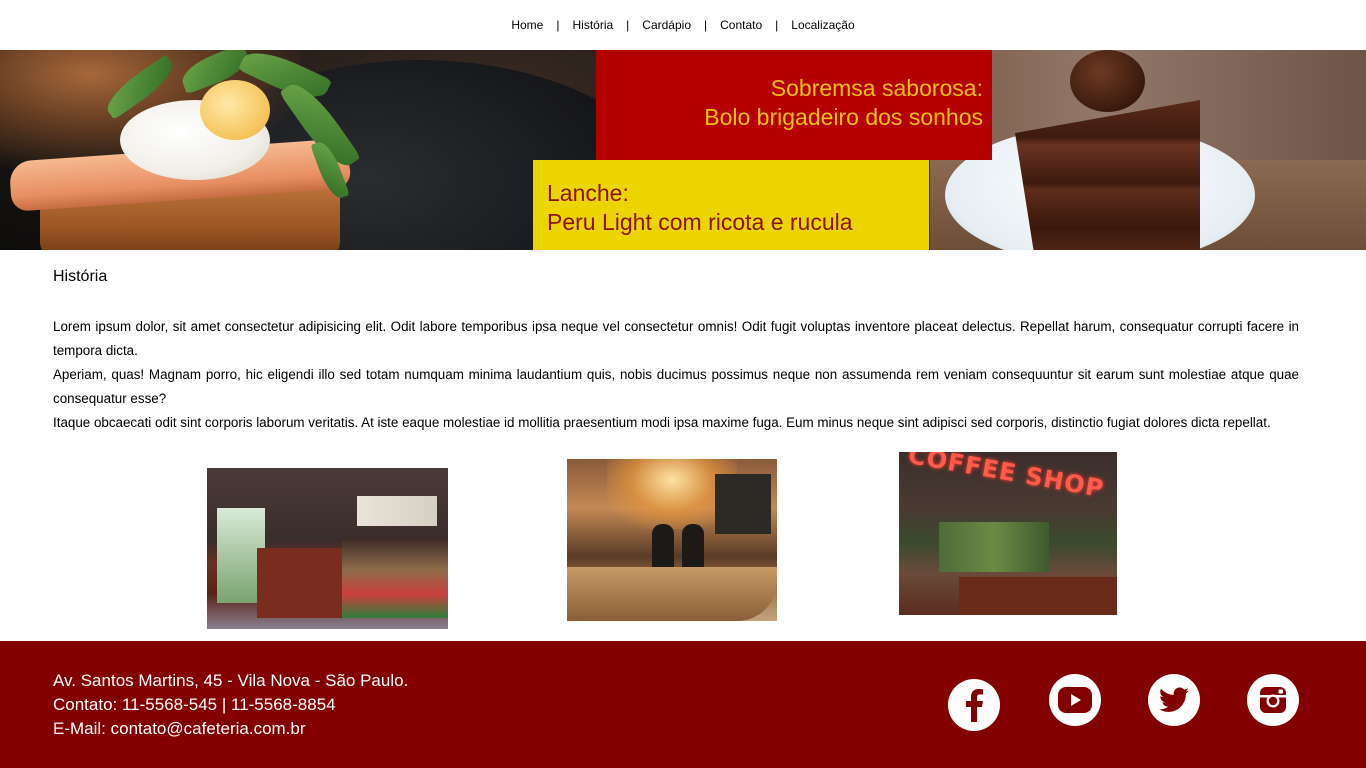  Describe the element at coordinates (743, 504) in the screenshot. I see `chalkboard-shape` at that location.